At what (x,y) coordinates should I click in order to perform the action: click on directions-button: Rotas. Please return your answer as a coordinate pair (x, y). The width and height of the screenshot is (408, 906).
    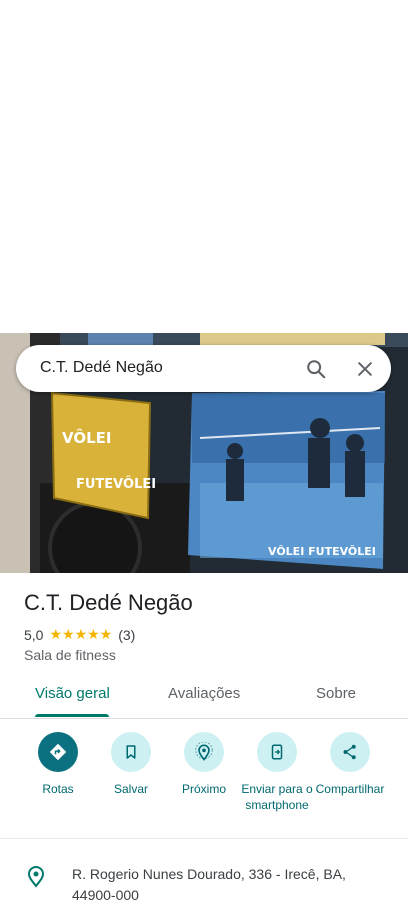
    Looking at the image, I should click on (58, 764).